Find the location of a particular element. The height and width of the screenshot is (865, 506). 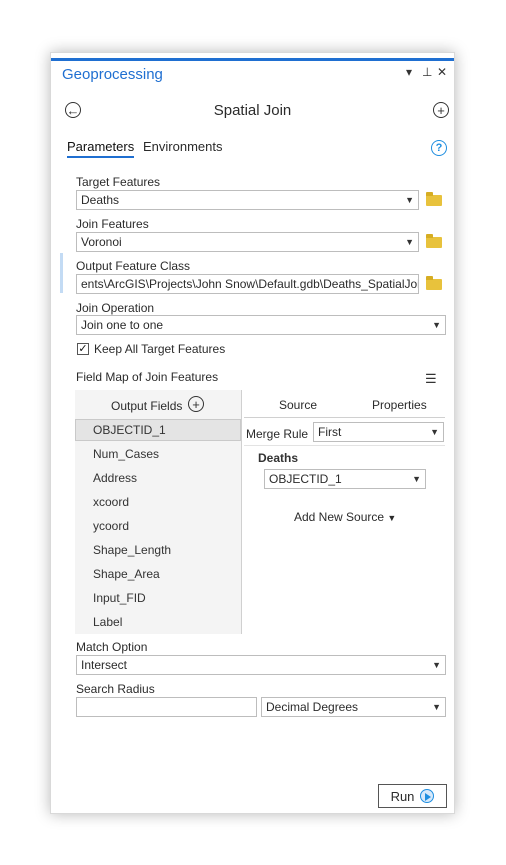

tab-parameters: Parameters is located at coordinates (101, 148).